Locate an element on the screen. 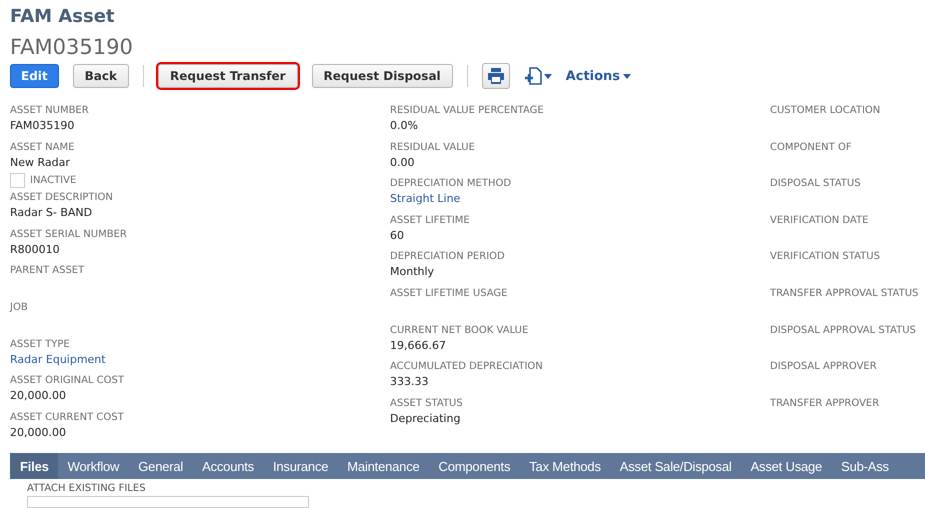 The image size is (925, 508). field-label: CUSTOMER LOCATION is located at coordinates (825, 111).